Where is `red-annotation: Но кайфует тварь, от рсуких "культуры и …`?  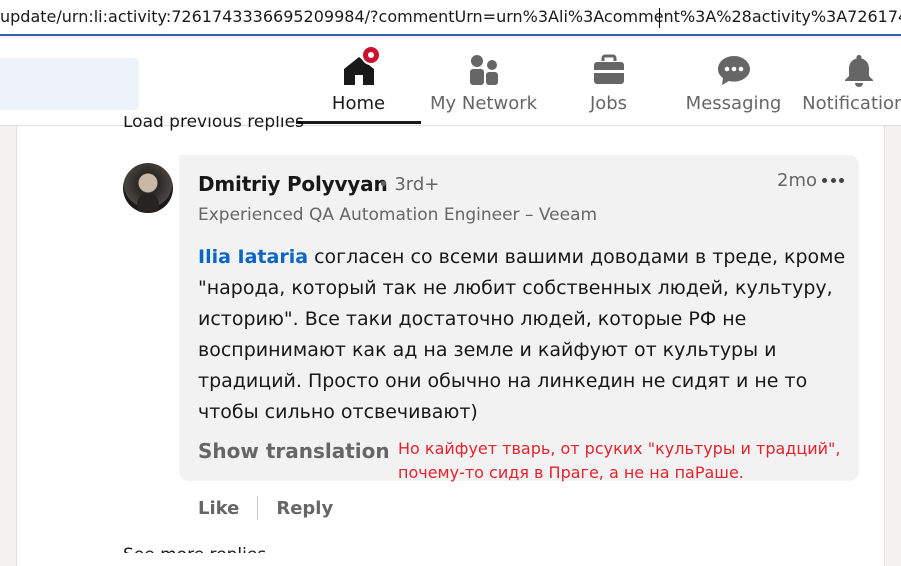 red-annotation: Но кайфует тварь, от рсуких "культуры и … is located at coordinates (619, 460).